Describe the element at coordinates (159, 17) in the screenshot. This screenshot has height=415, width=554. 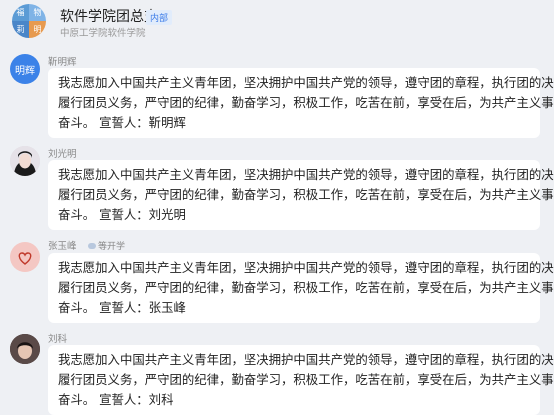
I see `internal-badge: 内部` at that location.